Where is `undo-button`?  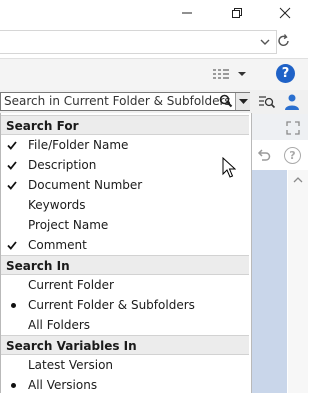 undo-button is located at coordinates (264, 155).